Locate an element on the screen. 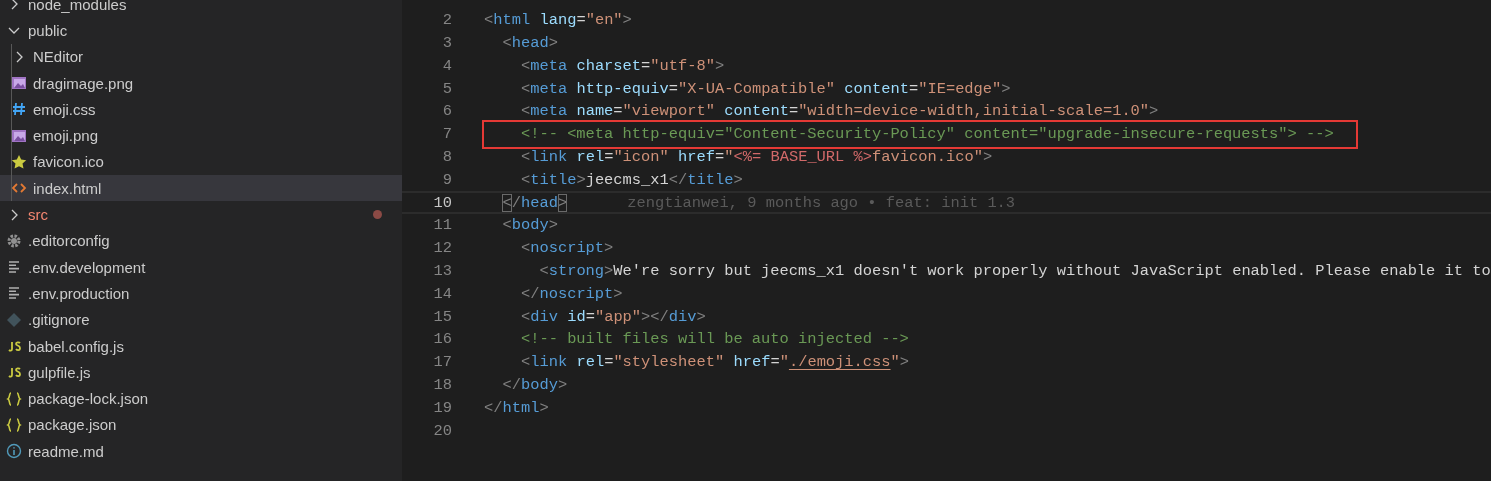 This screenshot has width=1491, height=481. modified-dot is located at coordinates (377, 215).